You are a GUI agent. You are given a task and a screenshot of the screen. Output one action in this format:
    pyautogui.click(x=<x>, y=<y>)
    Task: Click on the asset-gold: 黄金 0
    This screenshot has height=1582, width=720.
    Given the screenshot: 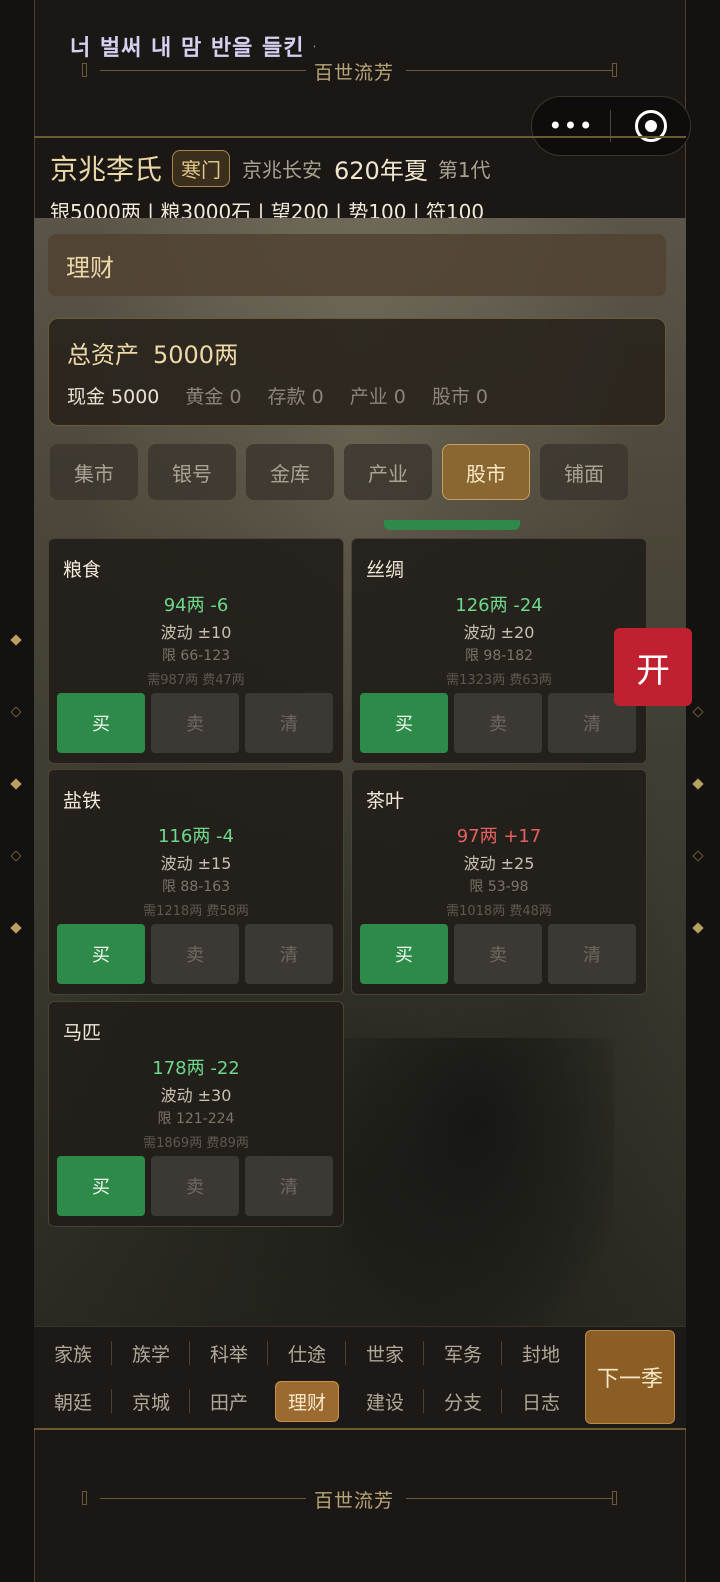 What is the action you would take?
    pyautogui.click(x=213, y=397)
    